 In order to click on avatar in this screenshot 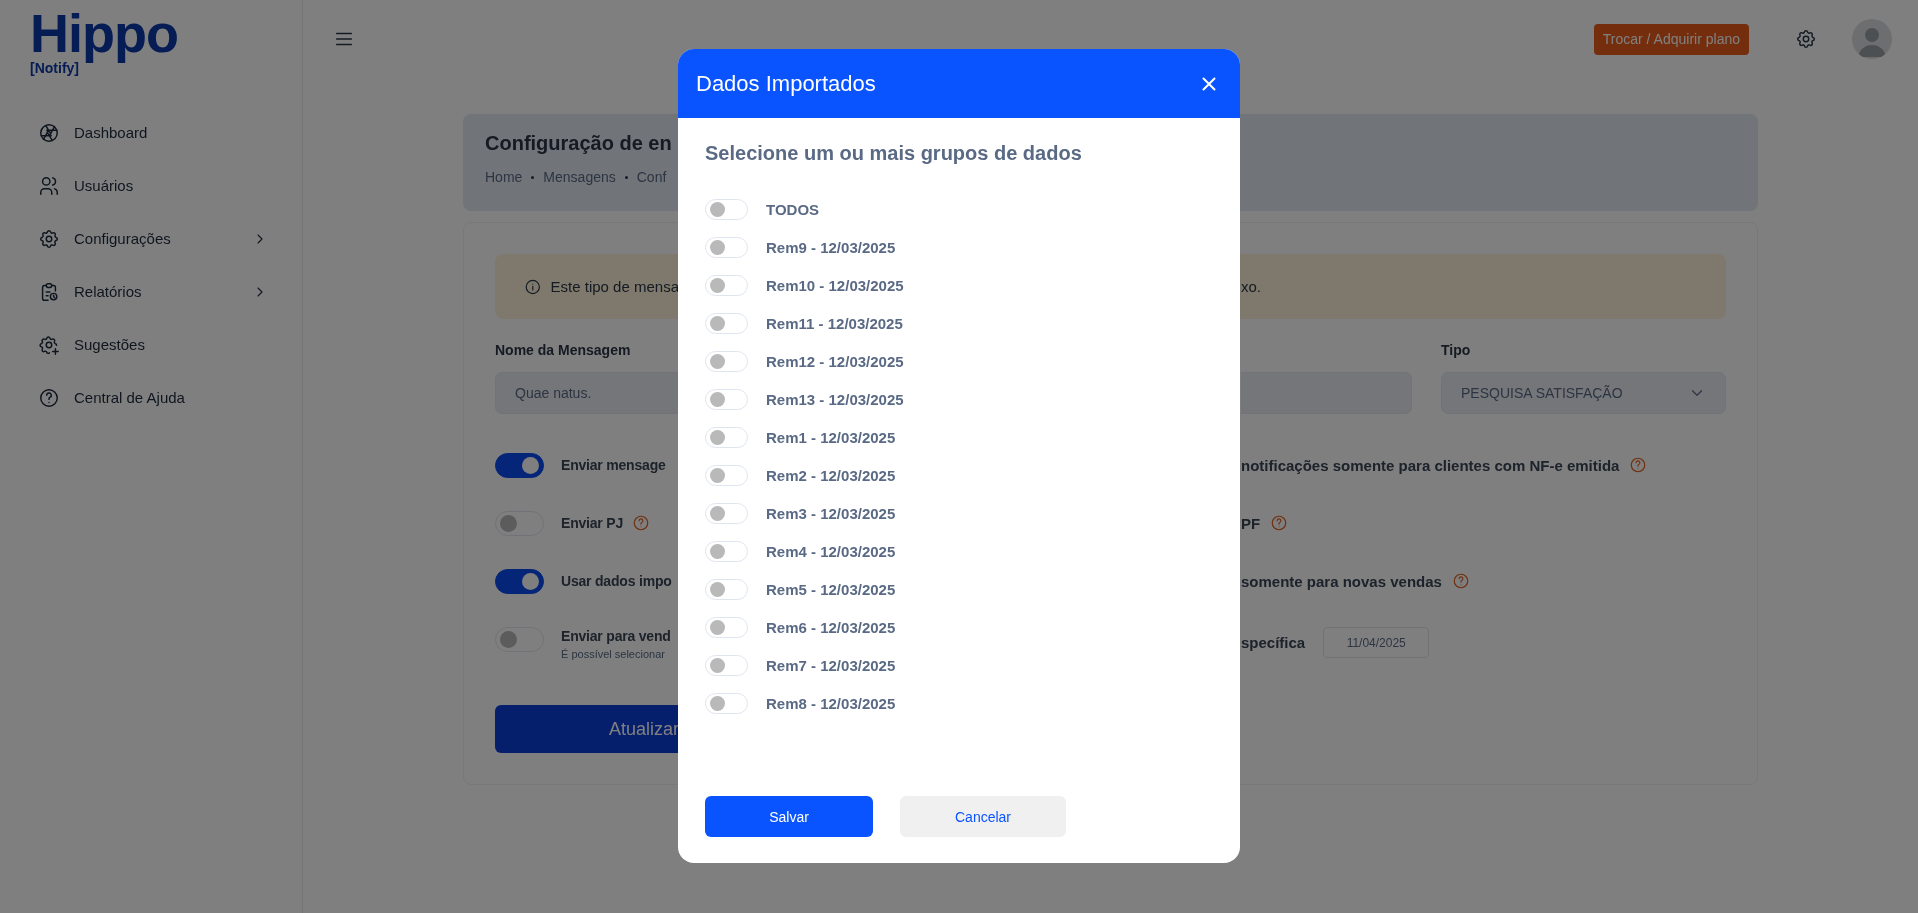, I will do `click(1872, 39)`.